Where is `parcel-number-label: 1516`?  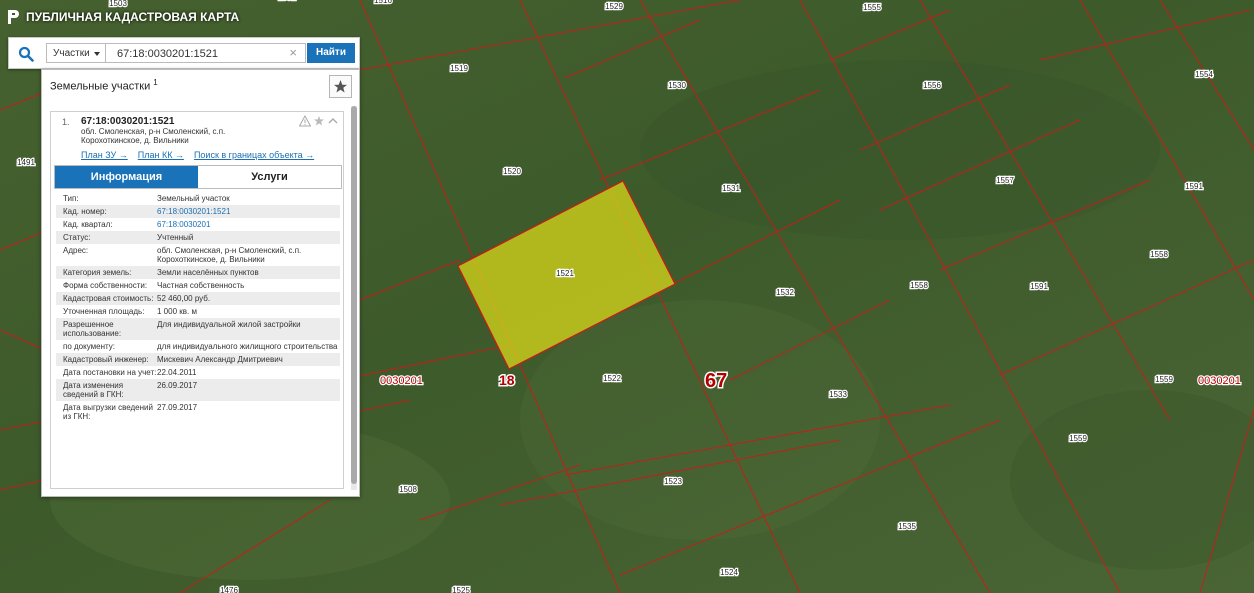 parcel-number-label: 1516 is located at coordinates (383, 3).